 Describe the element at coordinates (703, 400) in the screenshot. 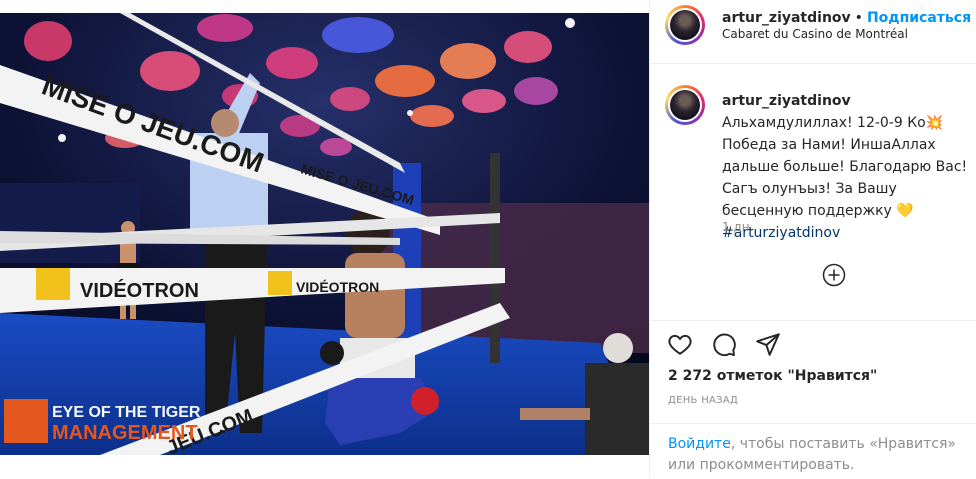

I see `post-date: ДЕНЬ НАЗАД` at that location.